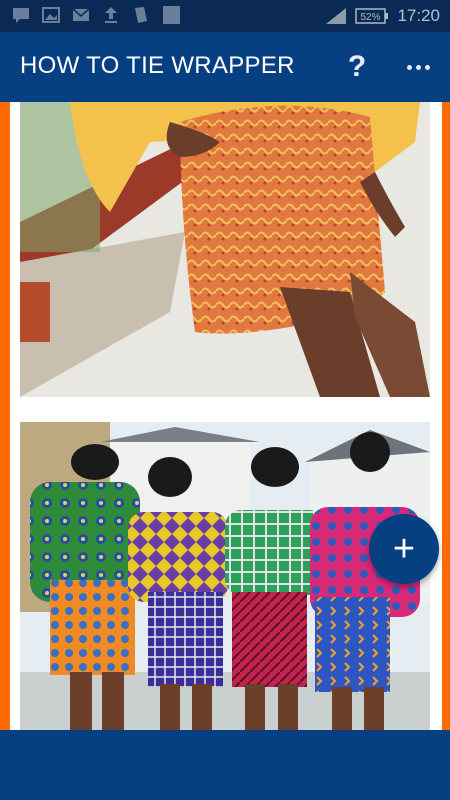  What do you see at coordinates (225, 16) in the screenshot?
I see `status-bar: 52% 17:20` at bounding box center [225, 16].